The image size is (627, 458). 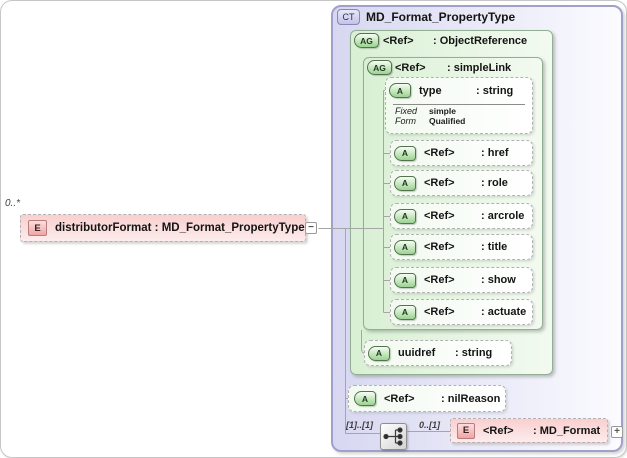 What do you see at coordinates (359, 425) in the screenshot?
I see `sequence-multiplicity-left: [1]..[1]` at bounding box center [359, 425].